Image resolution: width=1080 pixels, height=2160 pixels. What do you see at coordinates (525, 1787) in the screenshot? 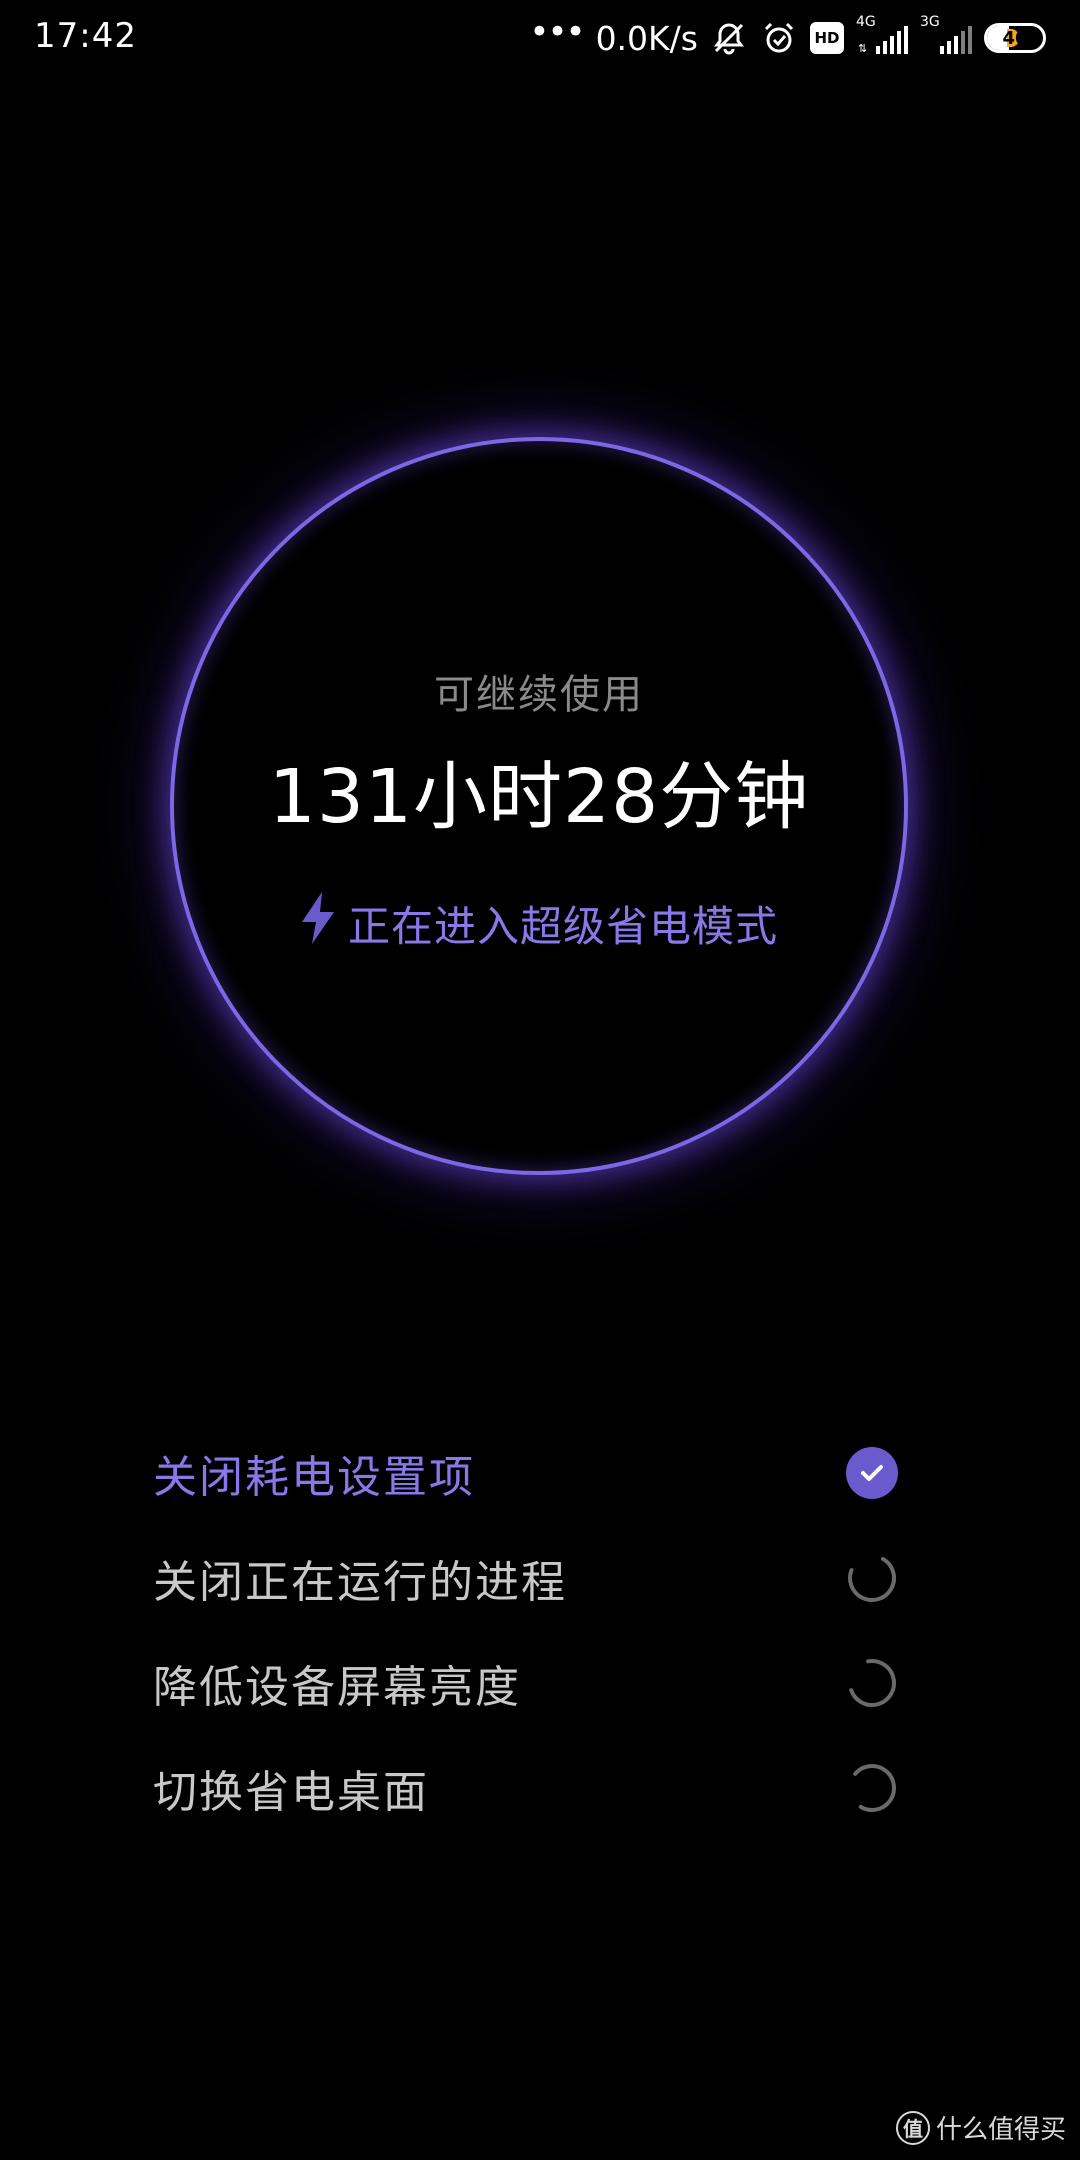
I see `task-item: 切换省电桌面` at bounding box center [525, 1787].